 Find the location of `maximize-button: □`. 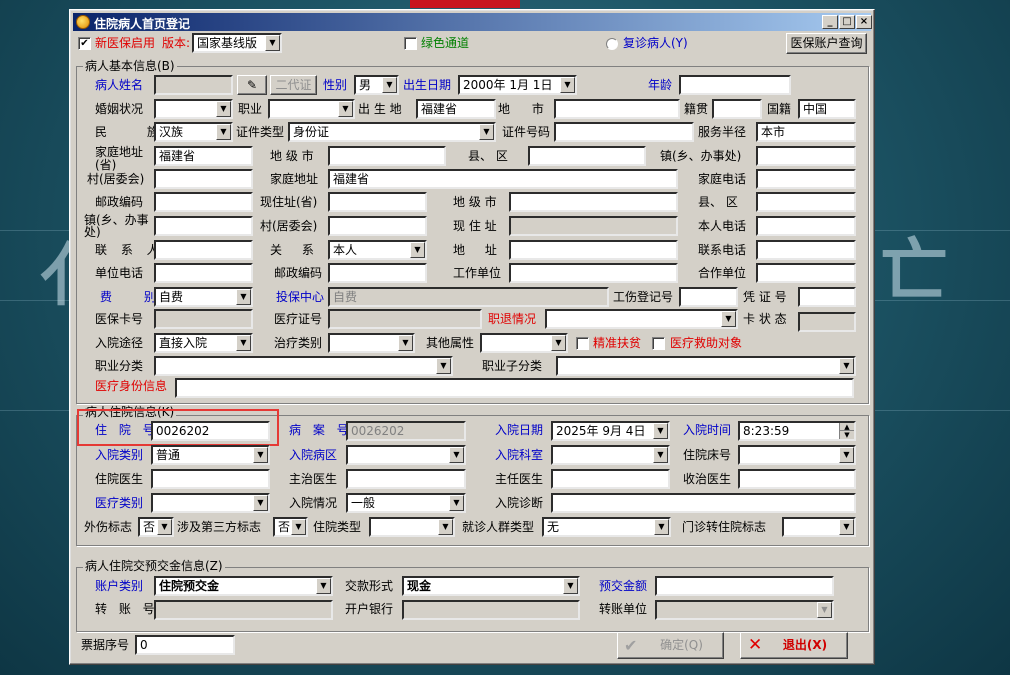

maximize-button: □ is located at coordinates (847, 22).